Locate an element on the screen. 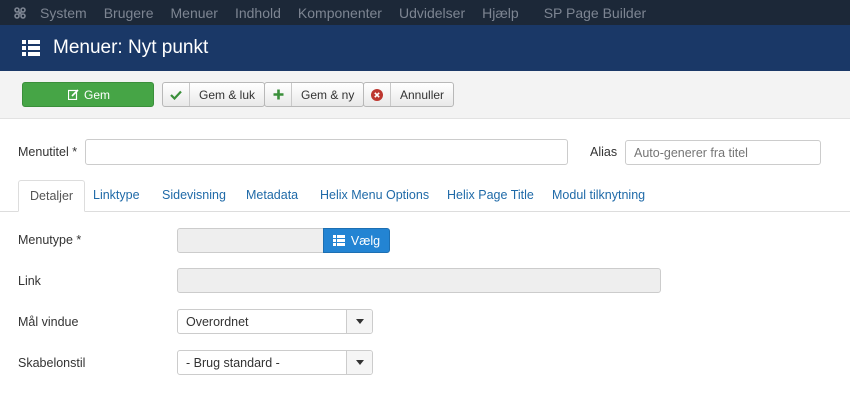 The image size is (850, 397). cancel-icon is located at coordinates (377, 94).